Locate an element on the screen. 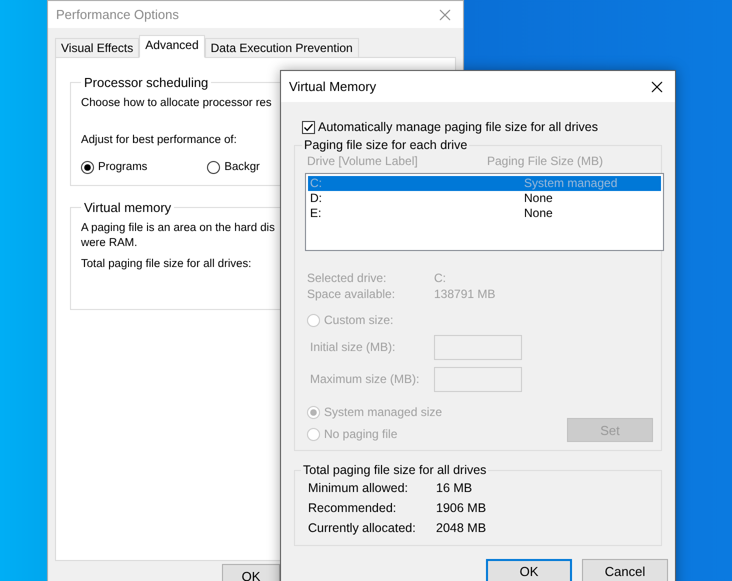 The image size is (732, 581). checkbox-label: Automatically manage paging file size for all drives is located at coordinates (458, 127).